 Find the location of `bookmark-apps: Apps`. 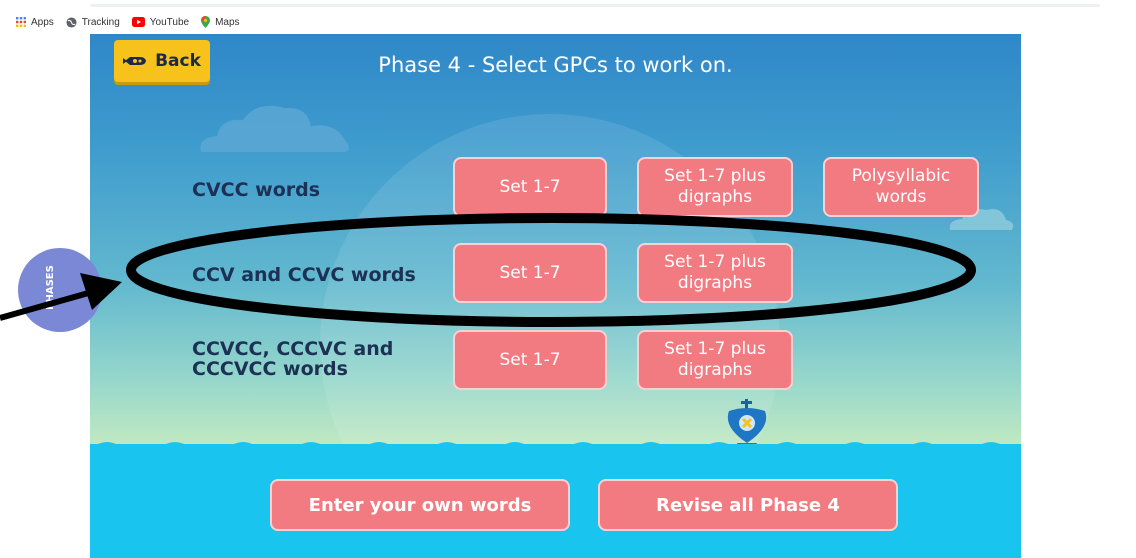

bookmark-apps: Apps is located at coordinates (35, 22).